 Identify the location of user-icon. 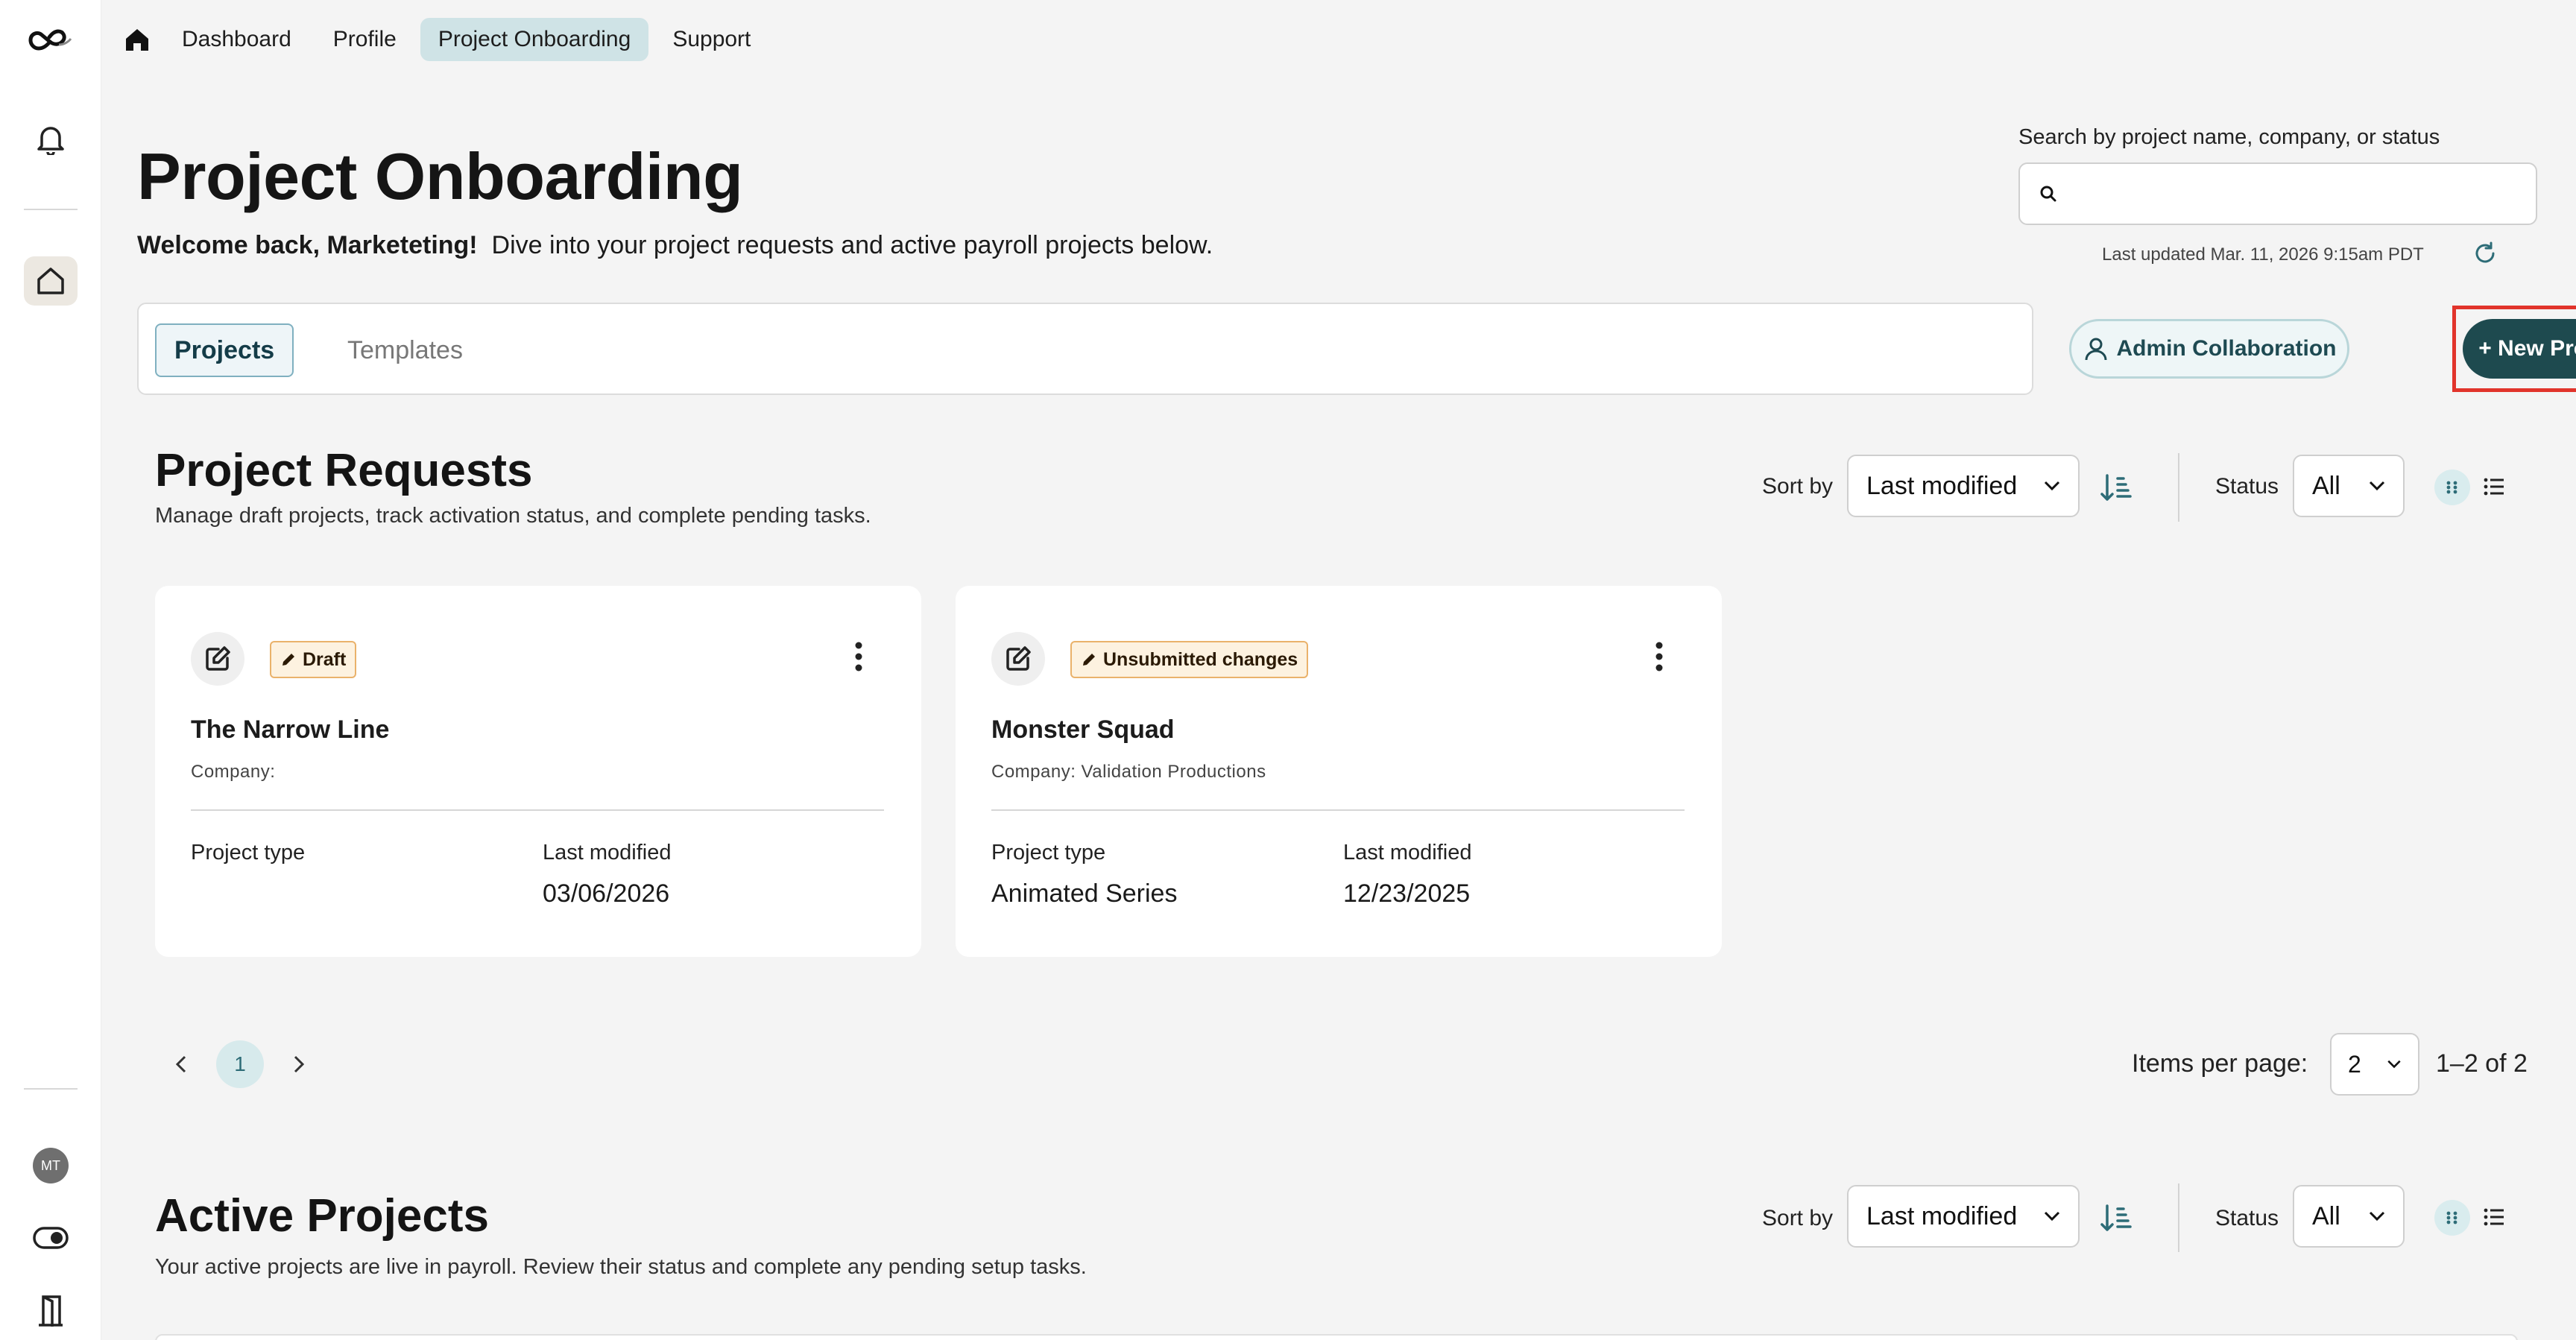
(2095, 350).